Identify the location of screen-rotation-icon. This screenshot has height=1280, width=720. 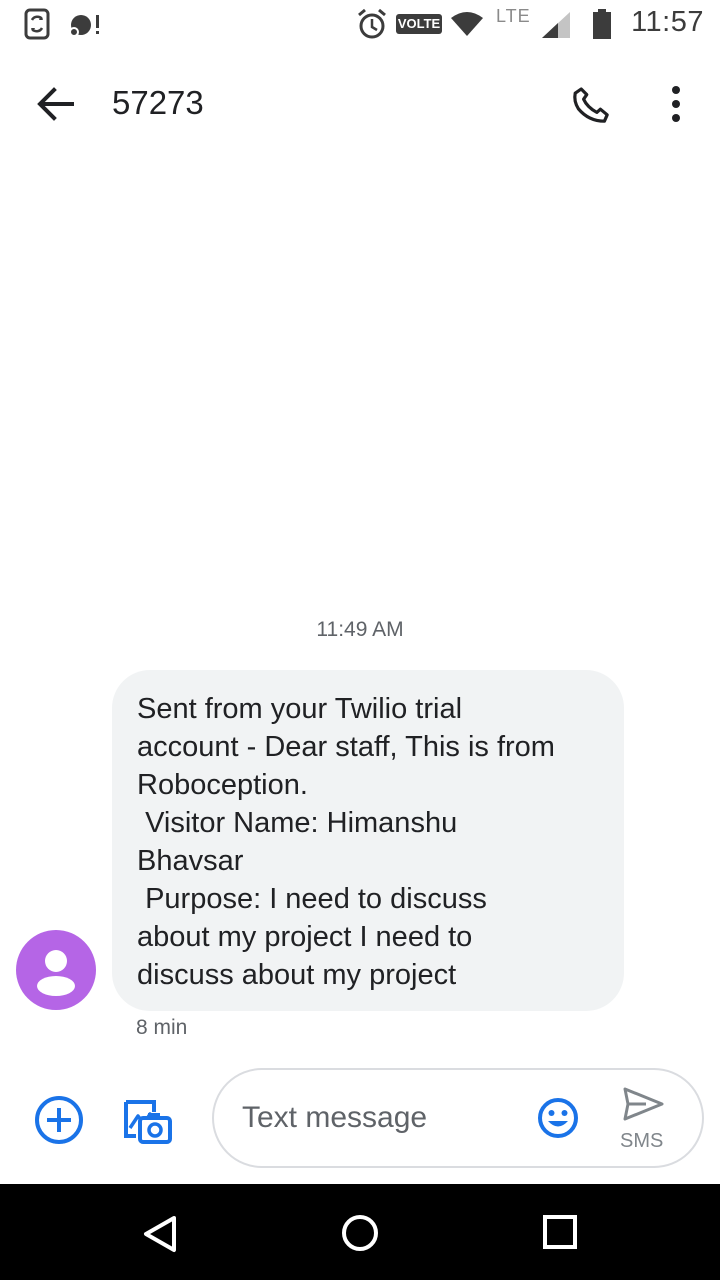
(37, 24).